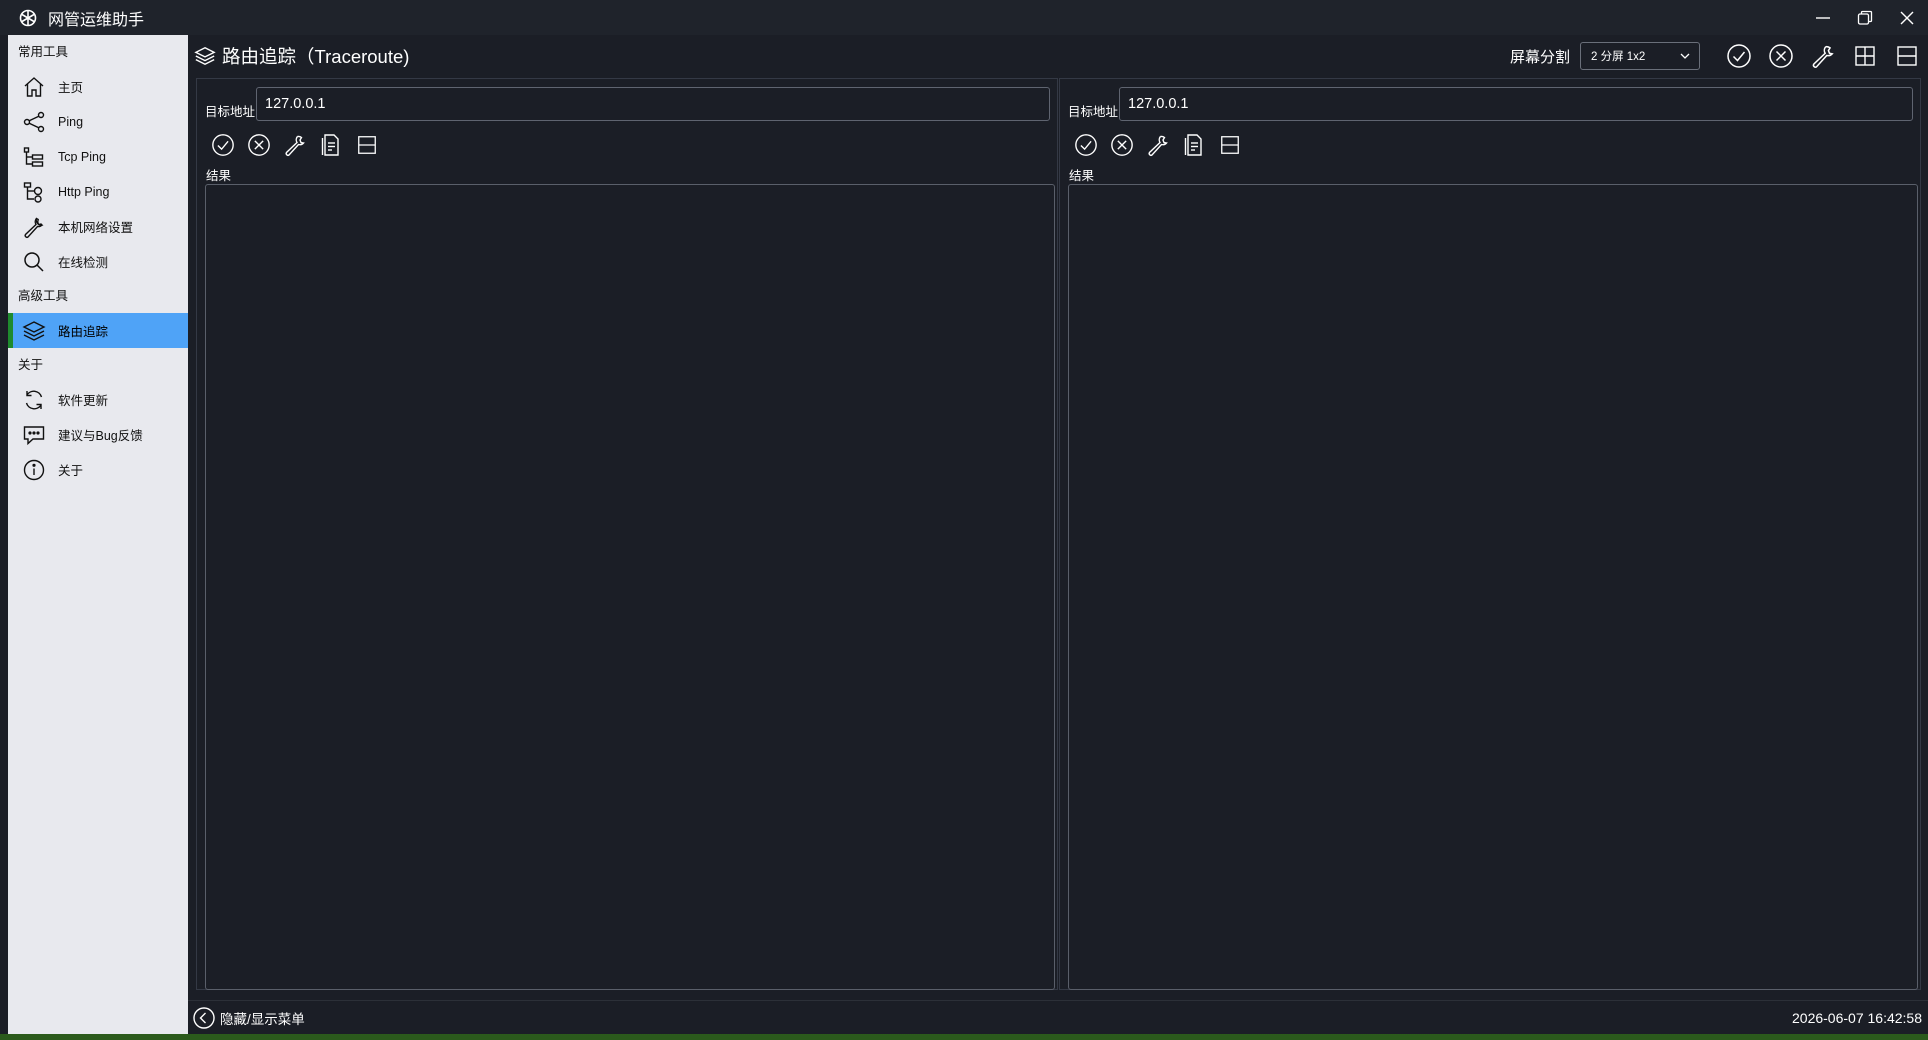 This screenshot has width=1928, height=1040. I want to click on grid-layout-button, so click(1865, 56).